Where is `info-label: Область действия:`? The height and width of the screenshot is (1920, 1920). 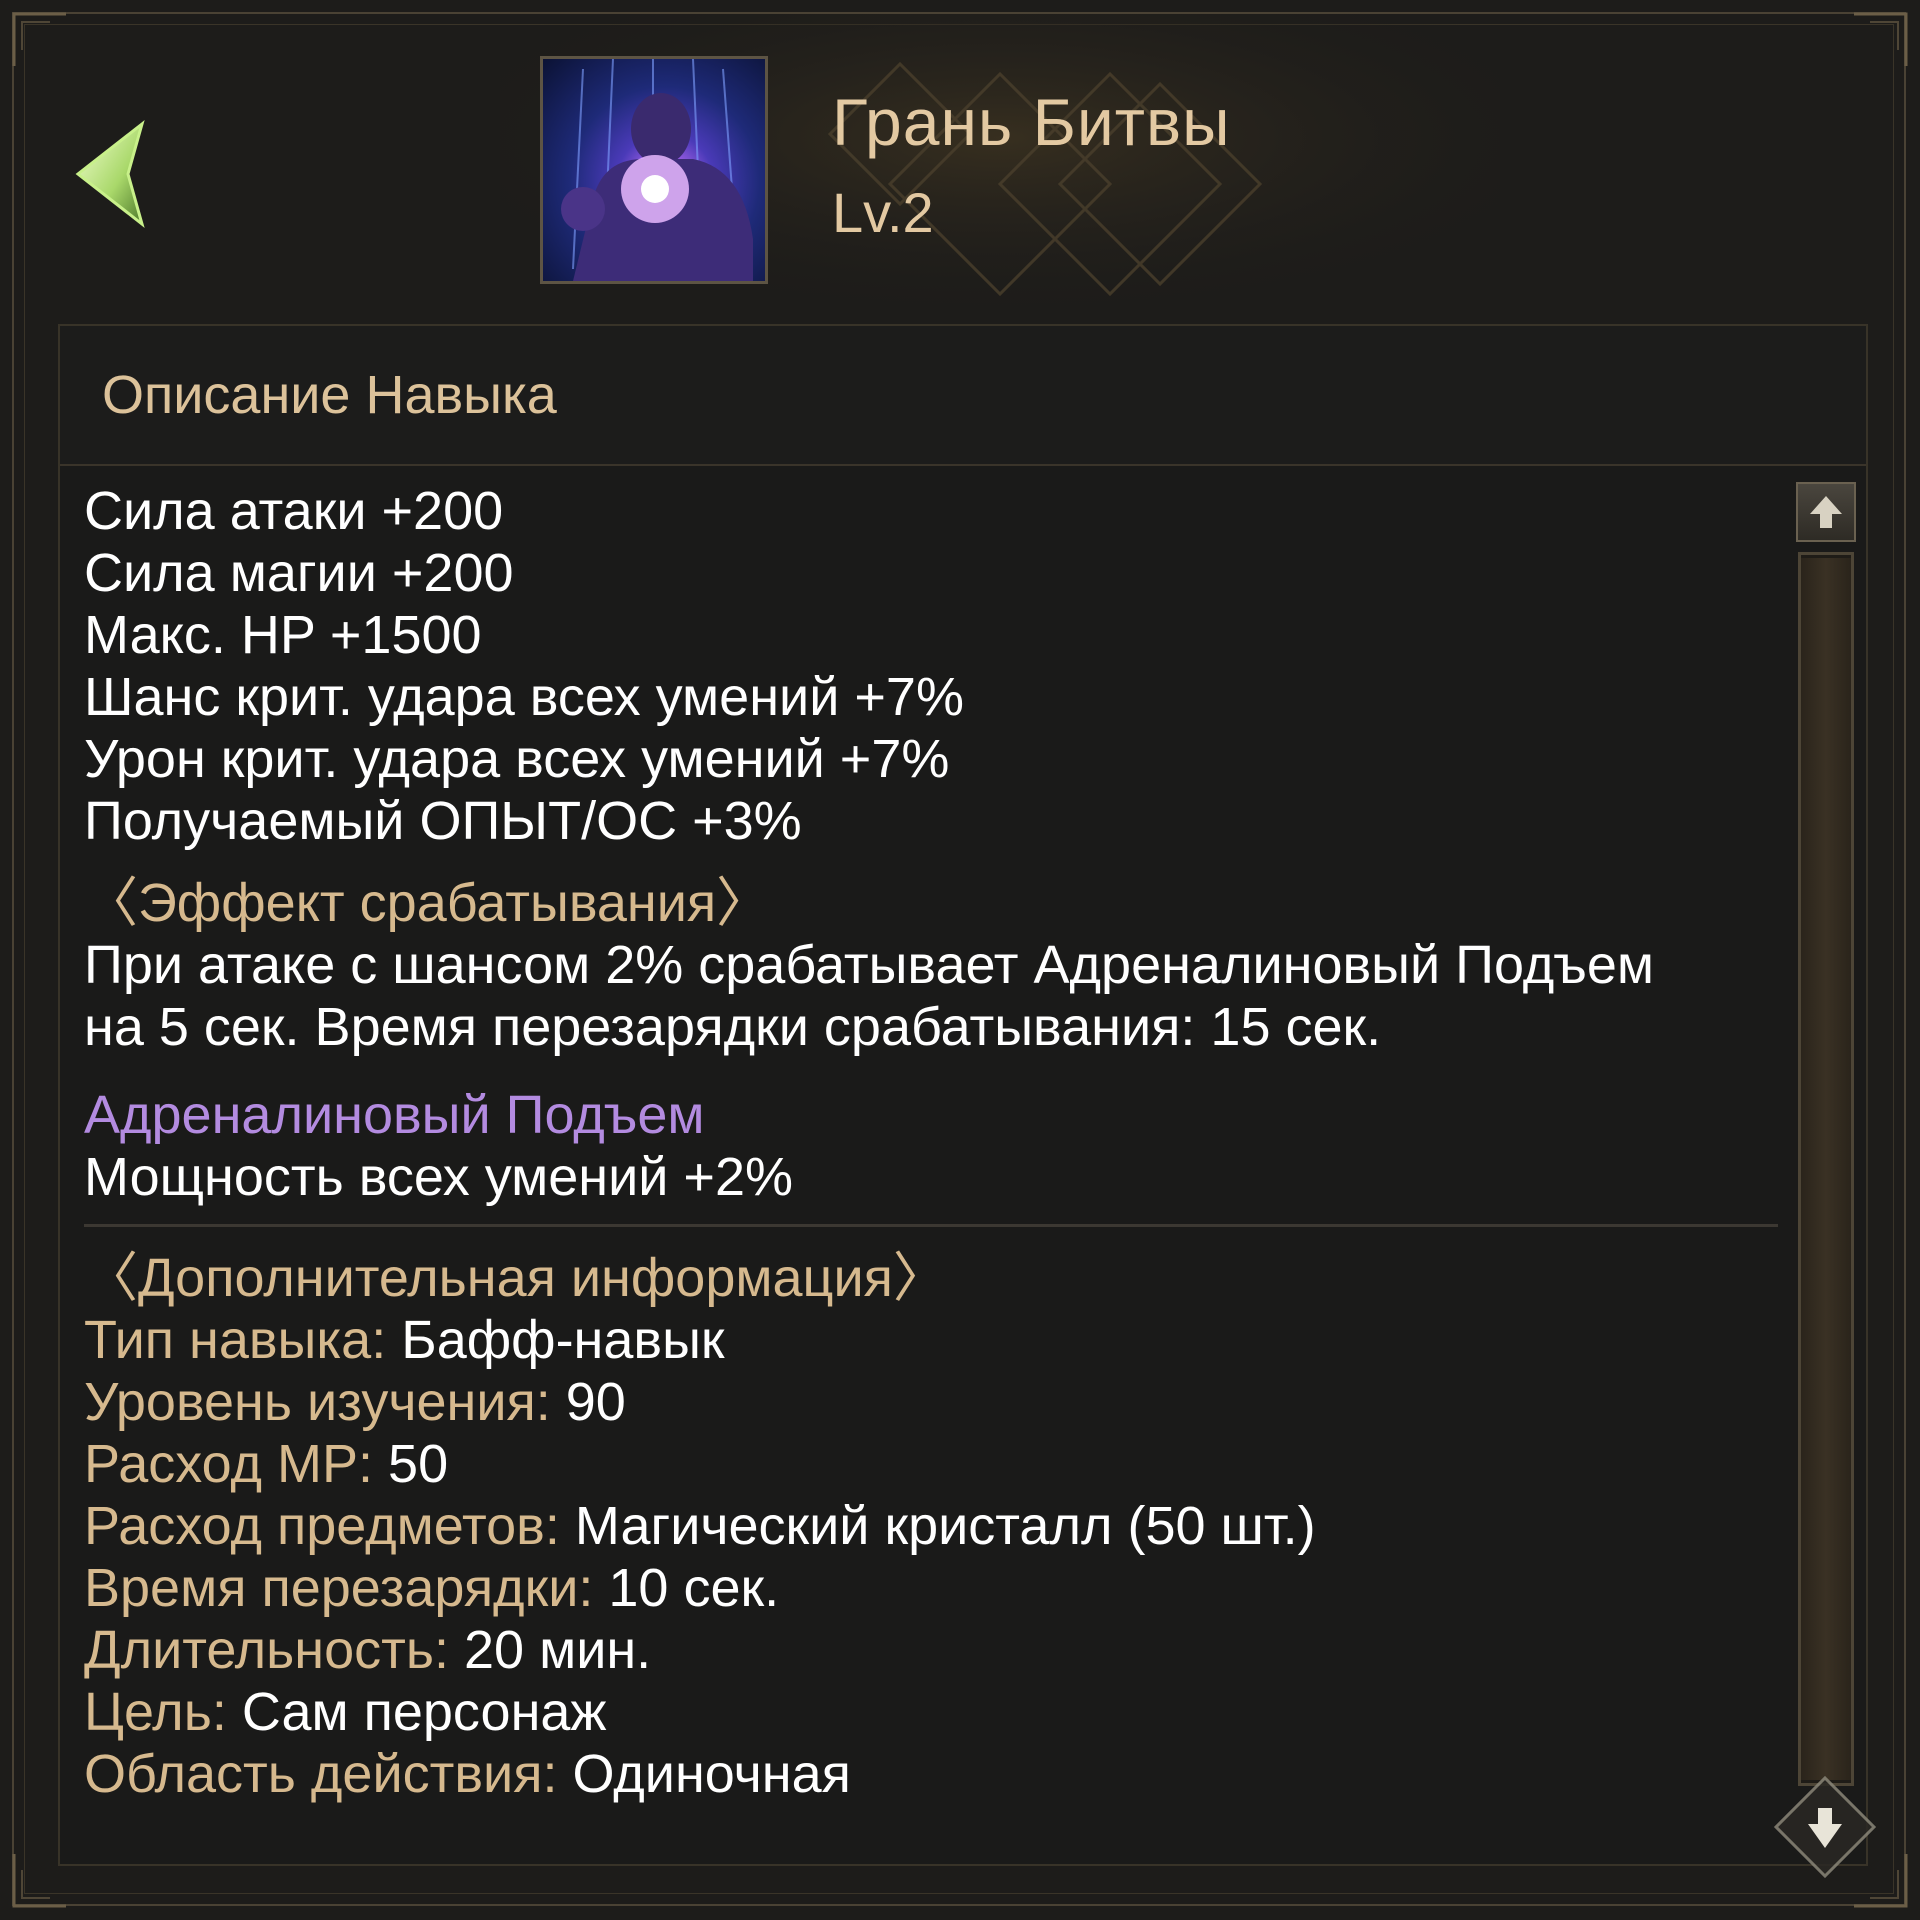
info-label: Область действия: is located at coordinates (321, 1774).